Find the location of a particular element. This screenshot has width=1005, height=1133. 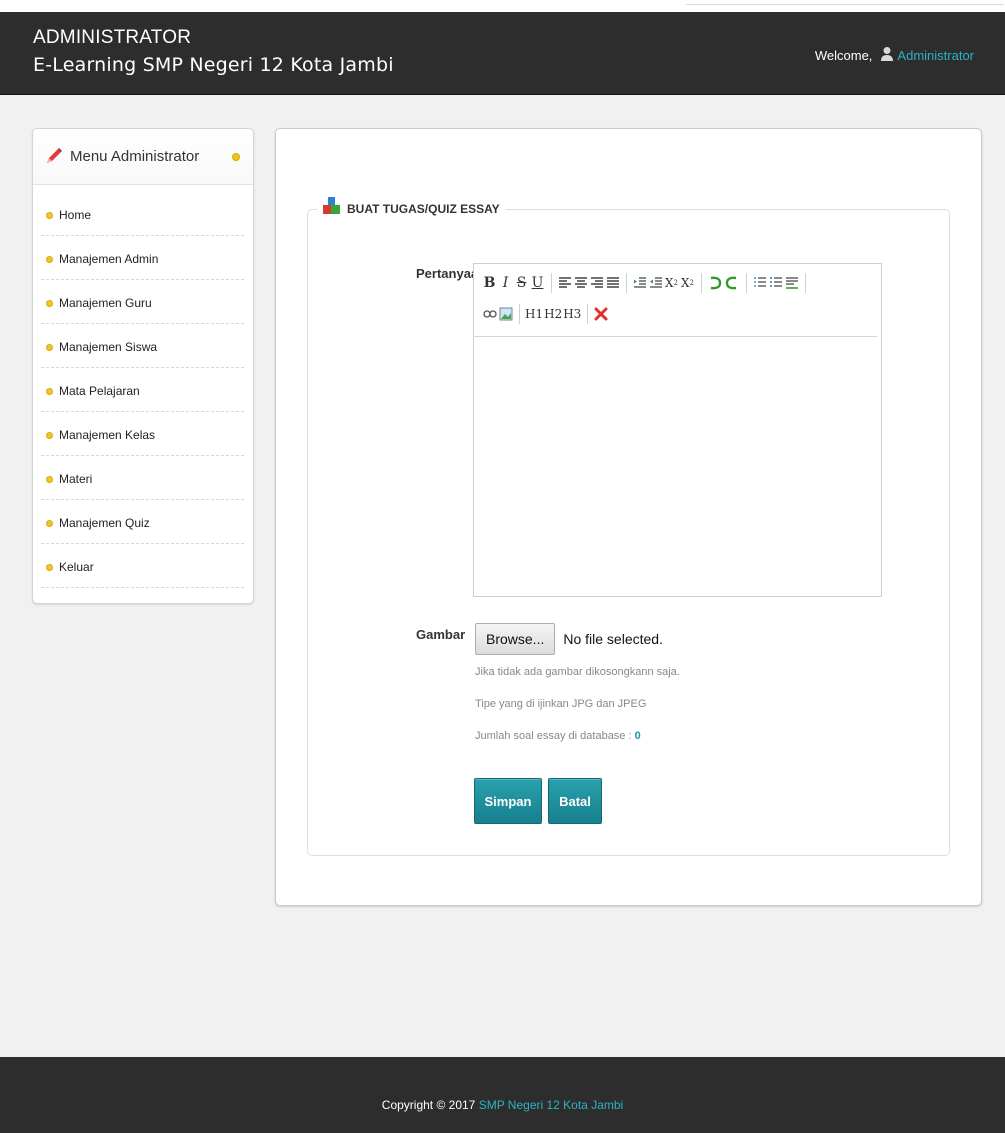

cancel-button: Batal is located at coordinates (575, 801).